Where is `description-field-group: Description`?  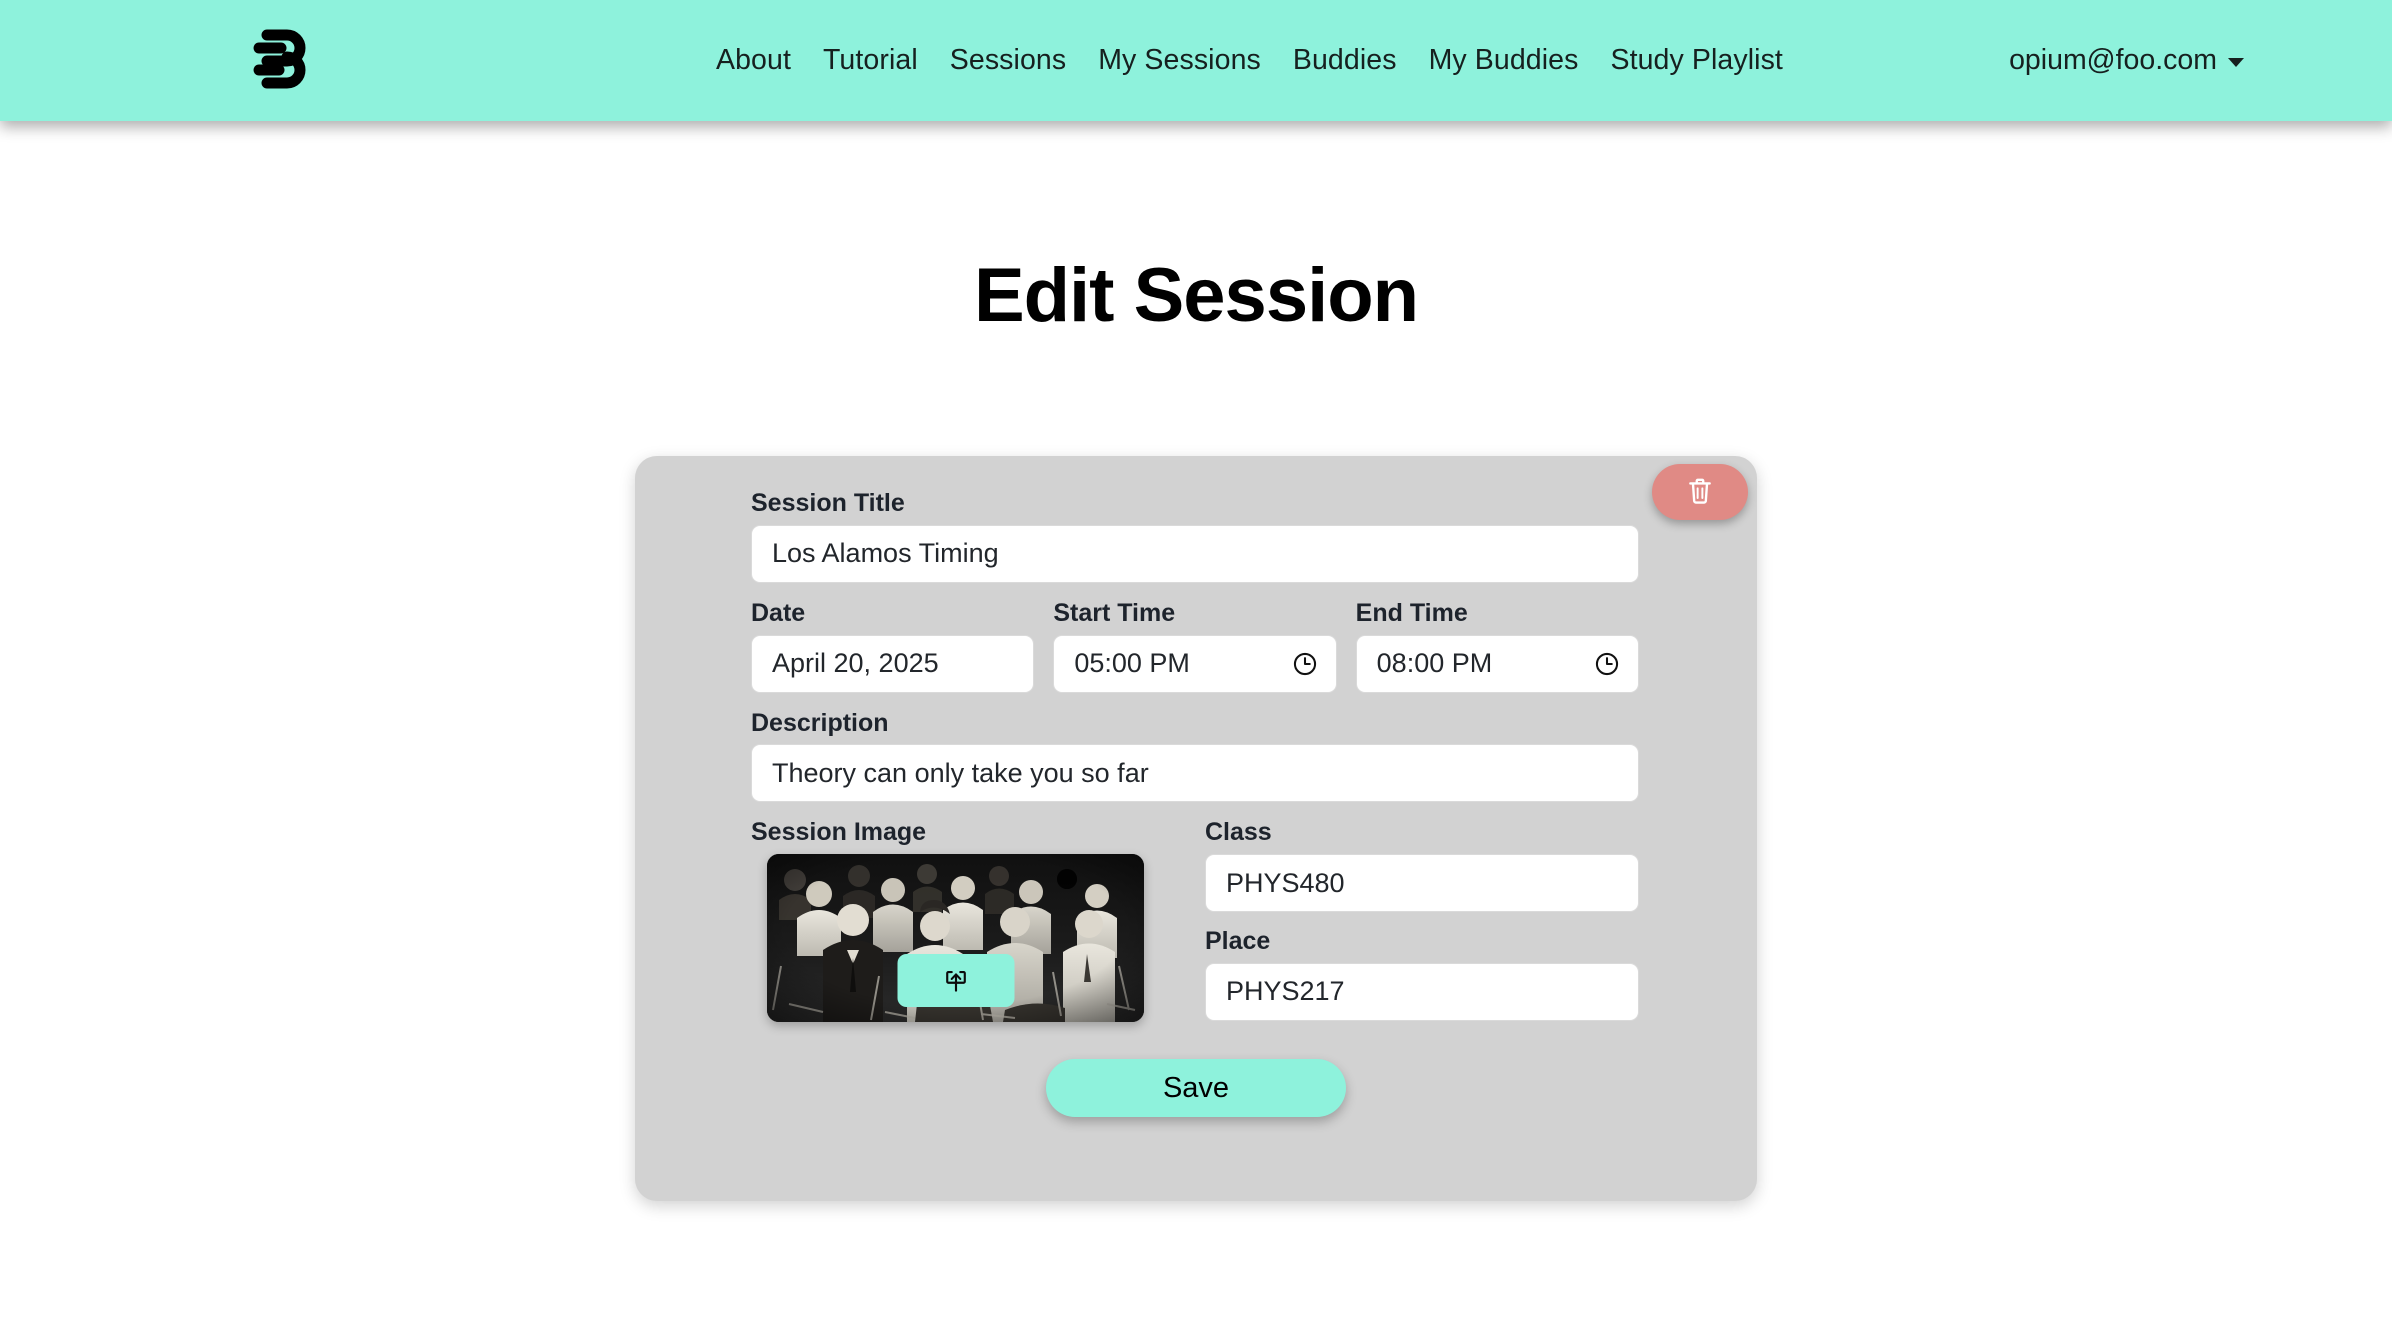 description-field-group: Description is located at coordinates (1195, 755).